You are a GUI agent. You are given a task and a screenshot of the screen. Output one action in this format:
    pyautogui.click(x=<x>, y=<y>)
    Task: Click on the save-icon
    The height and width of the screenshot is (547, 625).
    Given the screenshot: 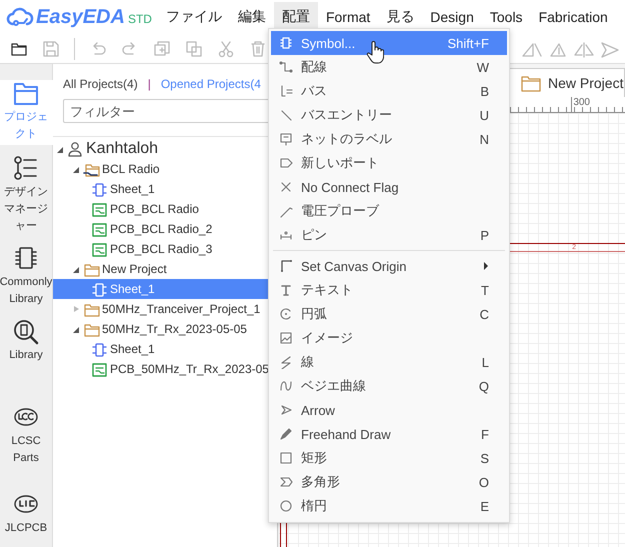 What is the action you would take?
    pyautogui.click(x=51, y=49)
    